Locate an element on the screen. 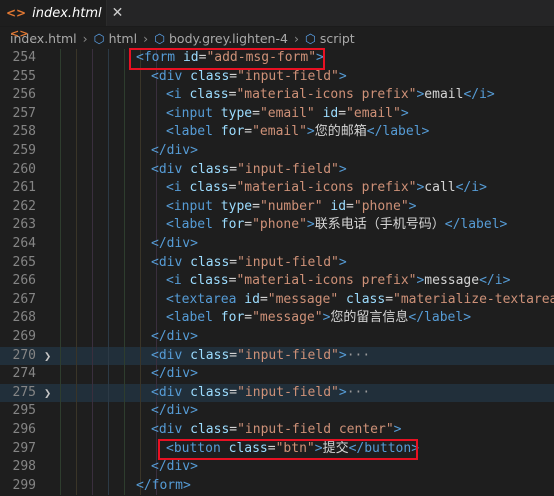 This screenshot has width=554, height=496. breadcrumb-item-html: html is located at coordinates (123, 38).